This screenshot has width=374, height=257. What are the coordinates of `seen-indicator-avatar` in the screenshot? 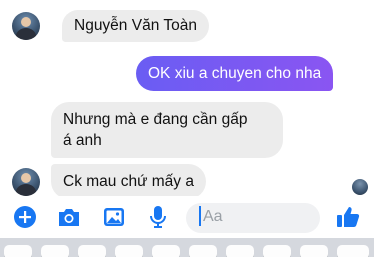 It's located at (360, 187).